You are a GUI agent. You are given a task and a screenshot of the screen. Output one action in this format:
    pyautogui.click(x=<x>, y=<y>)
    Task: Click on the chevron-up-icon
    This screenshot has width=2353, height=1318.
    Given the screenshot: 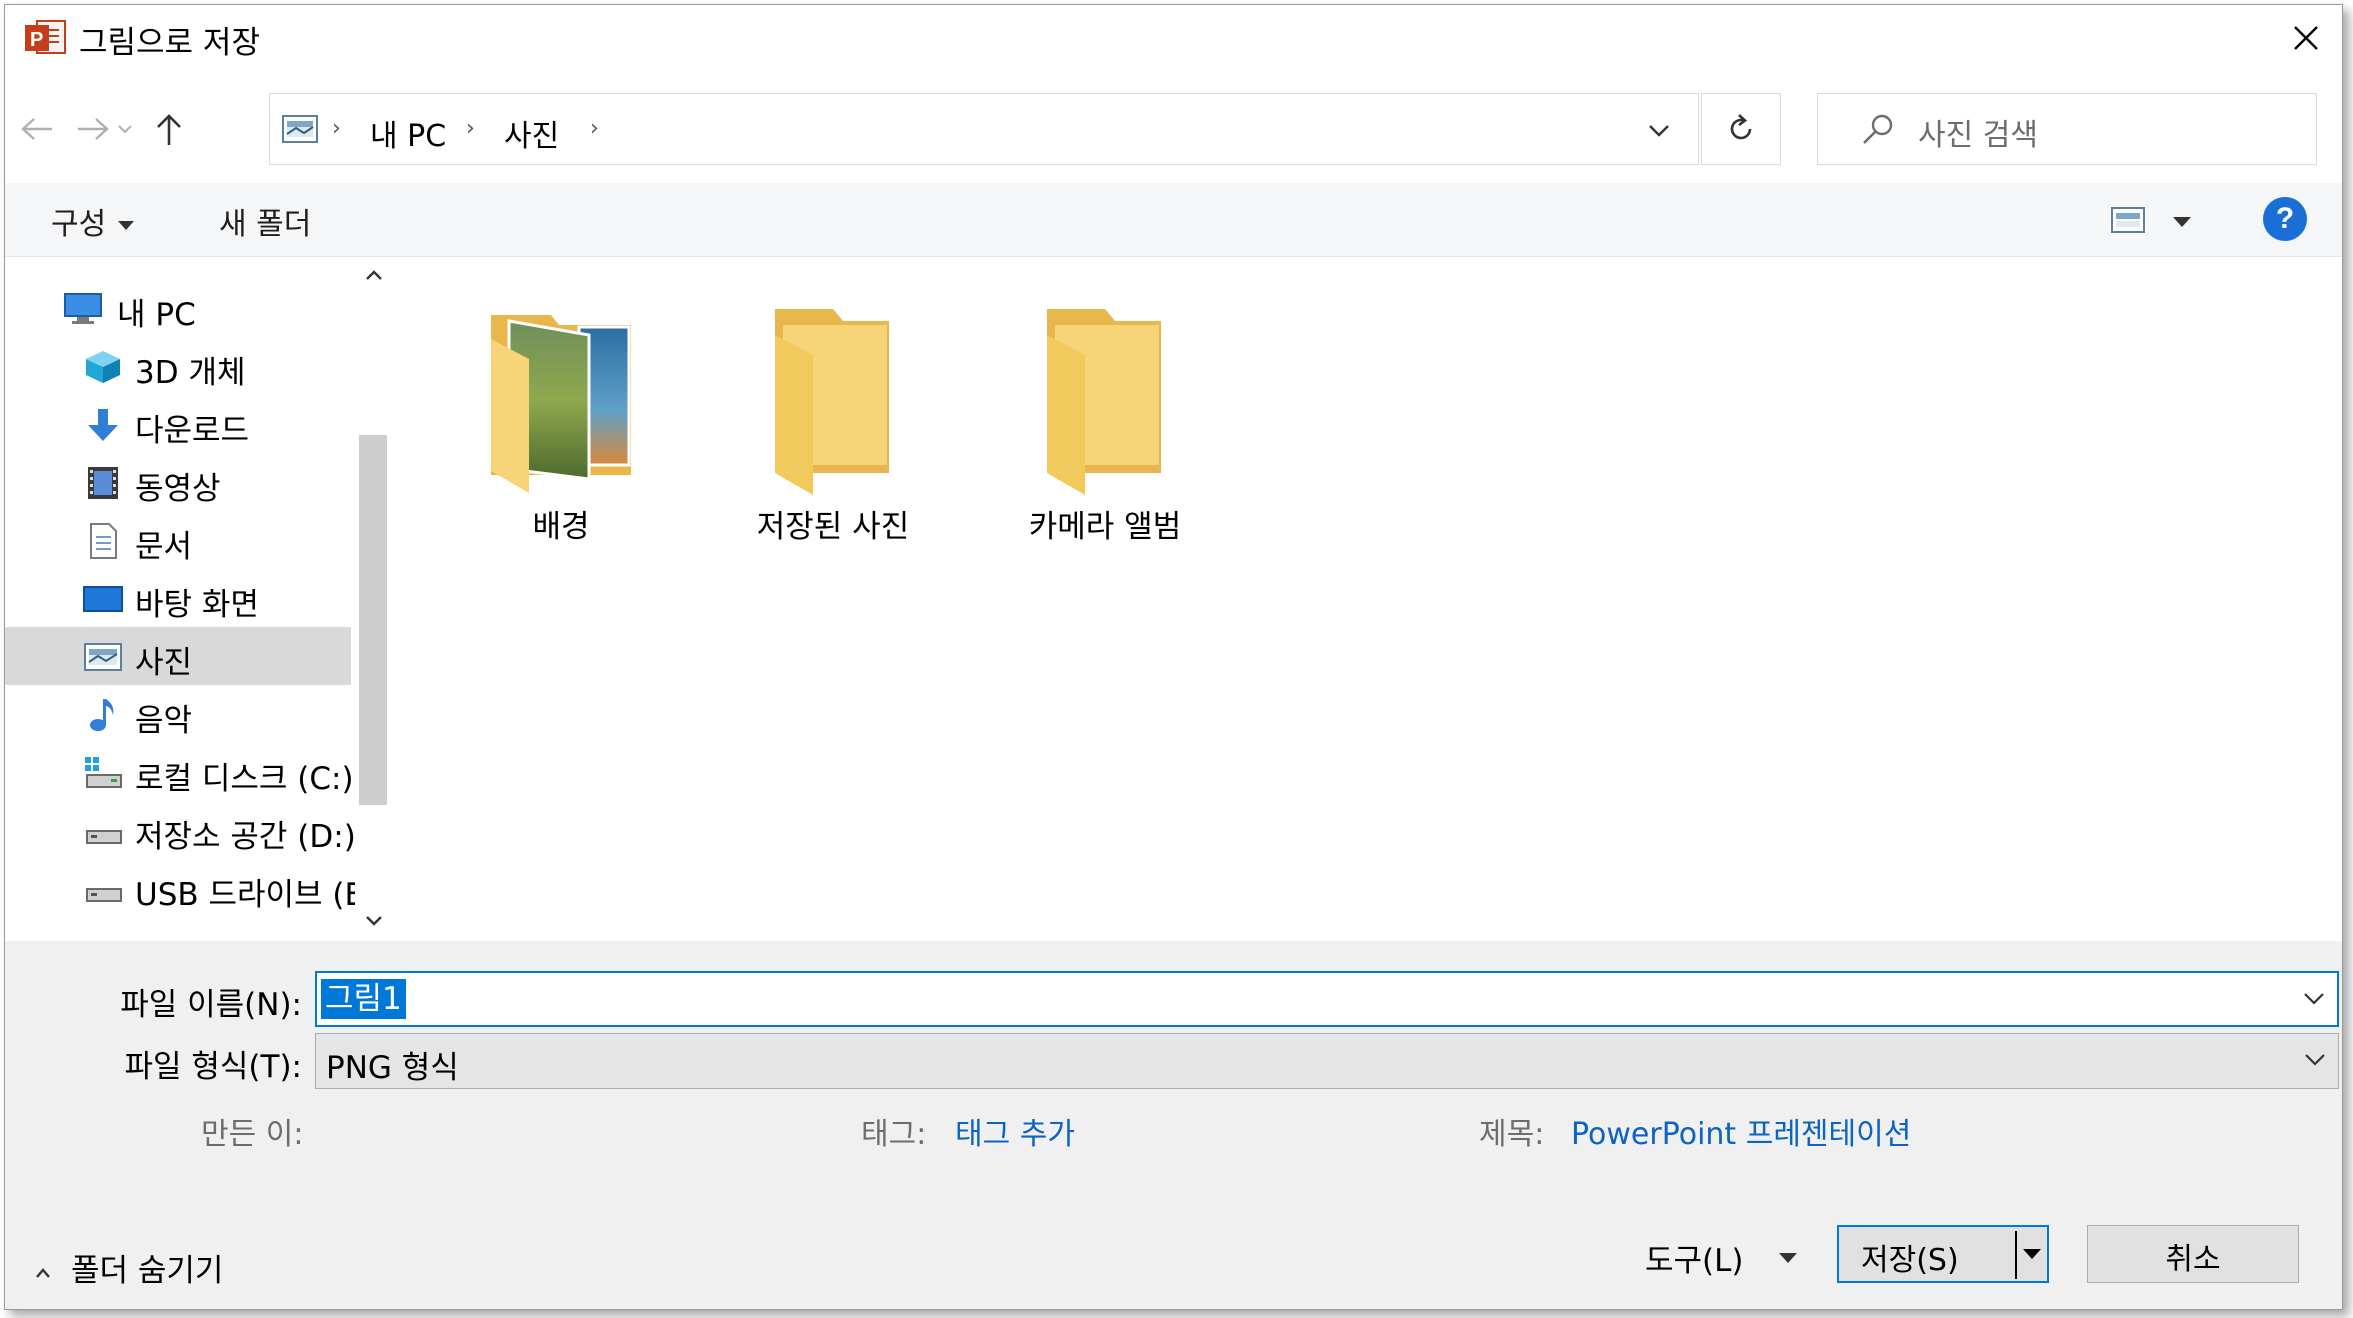 What is the action you would take?
    pyautogui.click(x=43, y=1272)
    